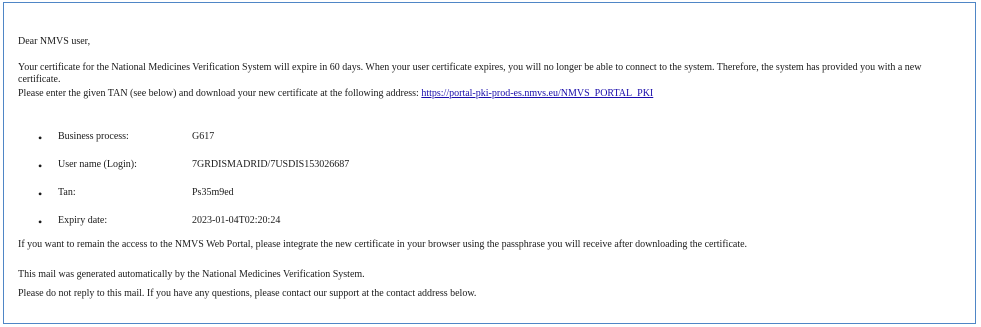 The height and width of the screenshot is (327, 981). I want to click on user-name-label: User name (Login):, so click(97, 164).